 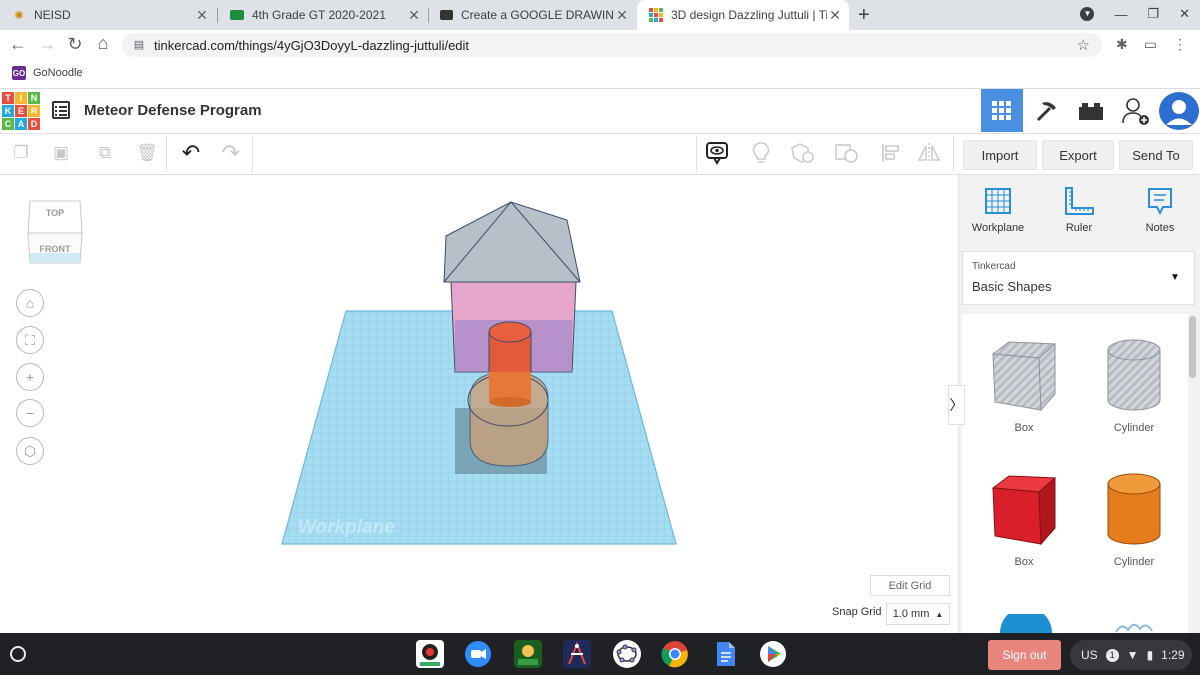 I want to click on app-dance, so click(x=577, y=654).